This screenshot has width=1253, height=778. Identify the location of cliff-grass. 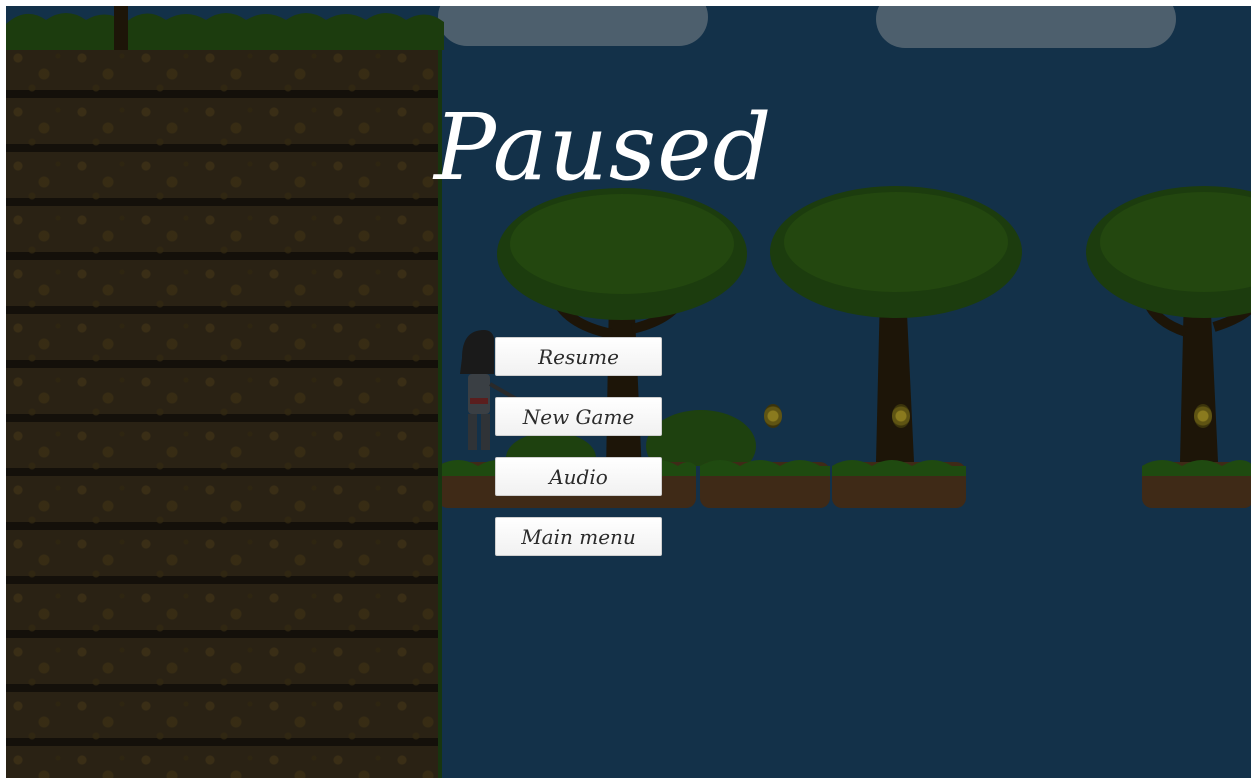
(225, 28).